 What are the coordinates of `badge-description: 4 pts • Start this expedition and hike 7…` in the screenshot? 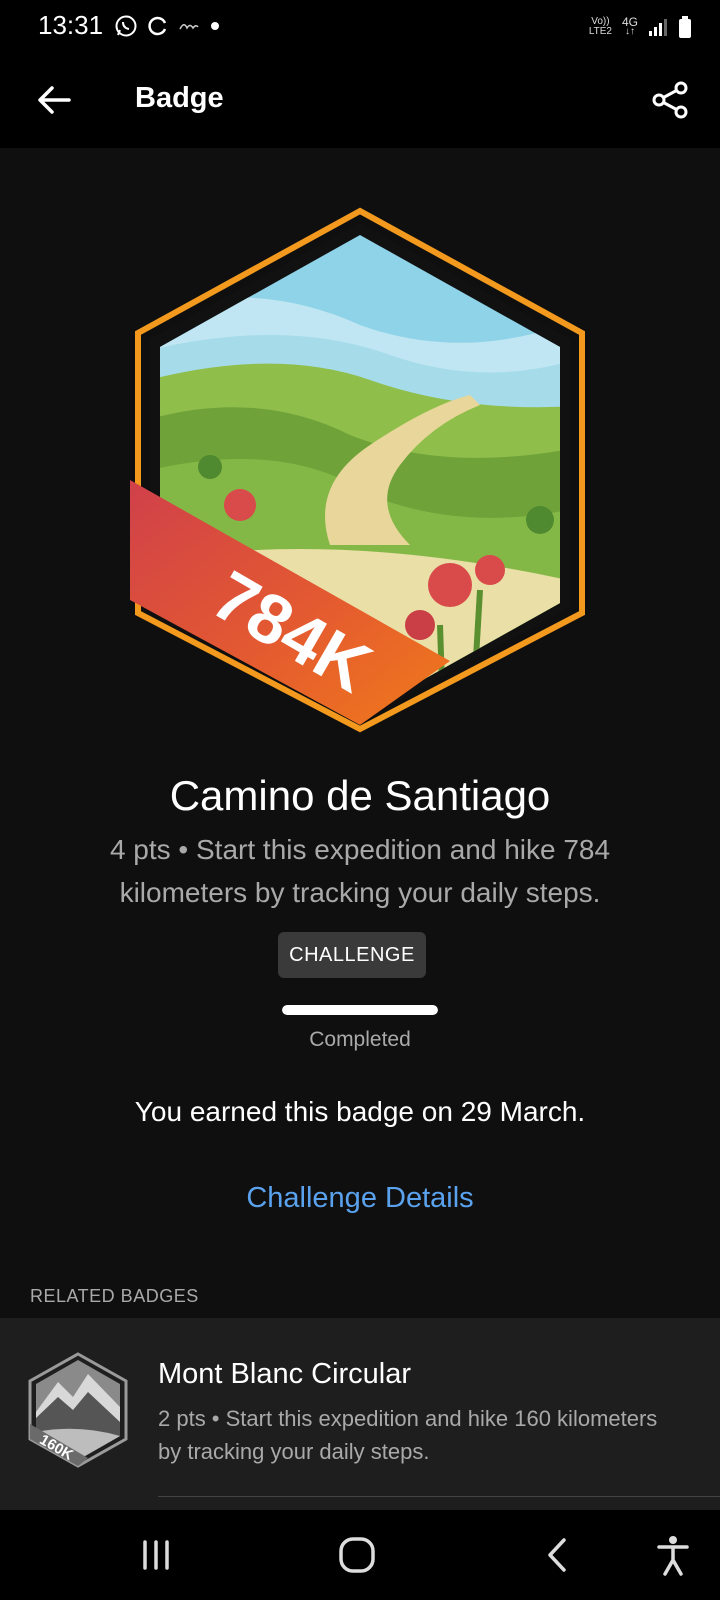 It's located at (360, 871).